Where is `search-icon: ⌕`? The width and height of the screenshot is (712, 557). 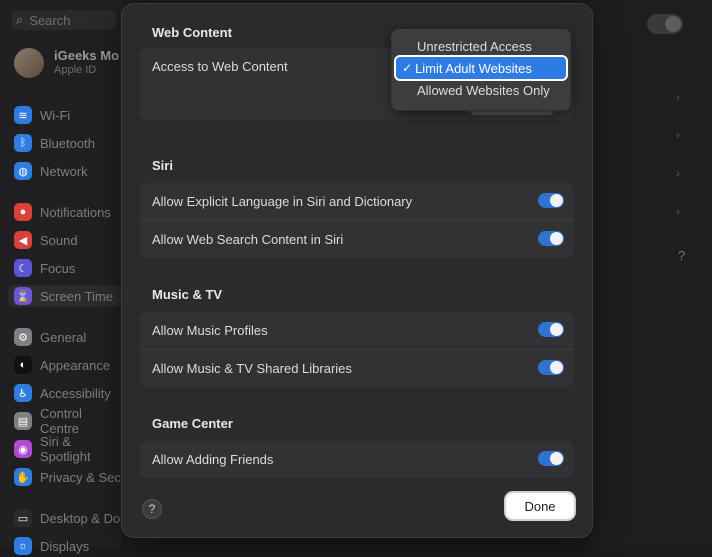 search-icon: ⌕ is located at coordinates (20, 19).